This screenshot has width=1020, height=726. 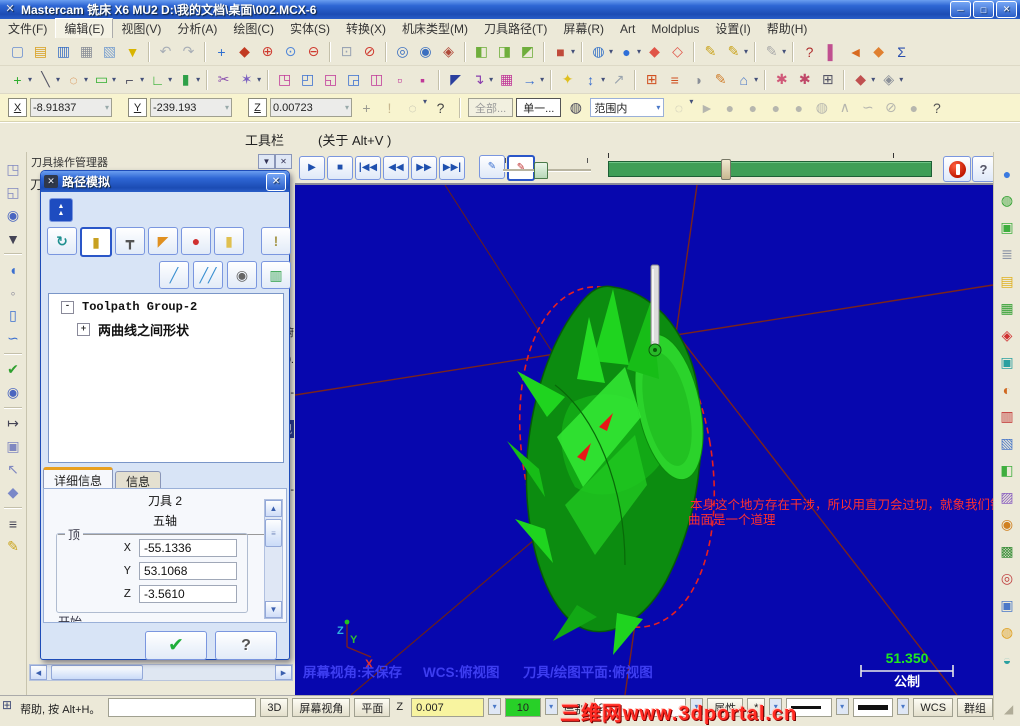 I want to click on xform-mirror-icon: ◰, so click(x=307, y=79).